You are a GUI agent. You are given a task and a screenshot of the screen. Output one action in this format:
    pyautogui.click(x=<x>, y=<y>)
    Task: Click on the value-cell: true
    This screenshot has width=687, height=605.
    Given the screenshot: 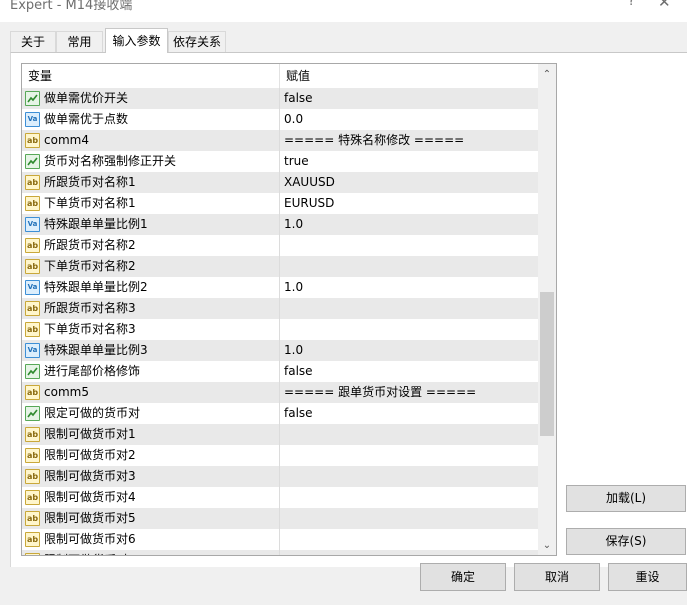 What is the action you would take?
    pyautogui.click(x=408, y=161)
    